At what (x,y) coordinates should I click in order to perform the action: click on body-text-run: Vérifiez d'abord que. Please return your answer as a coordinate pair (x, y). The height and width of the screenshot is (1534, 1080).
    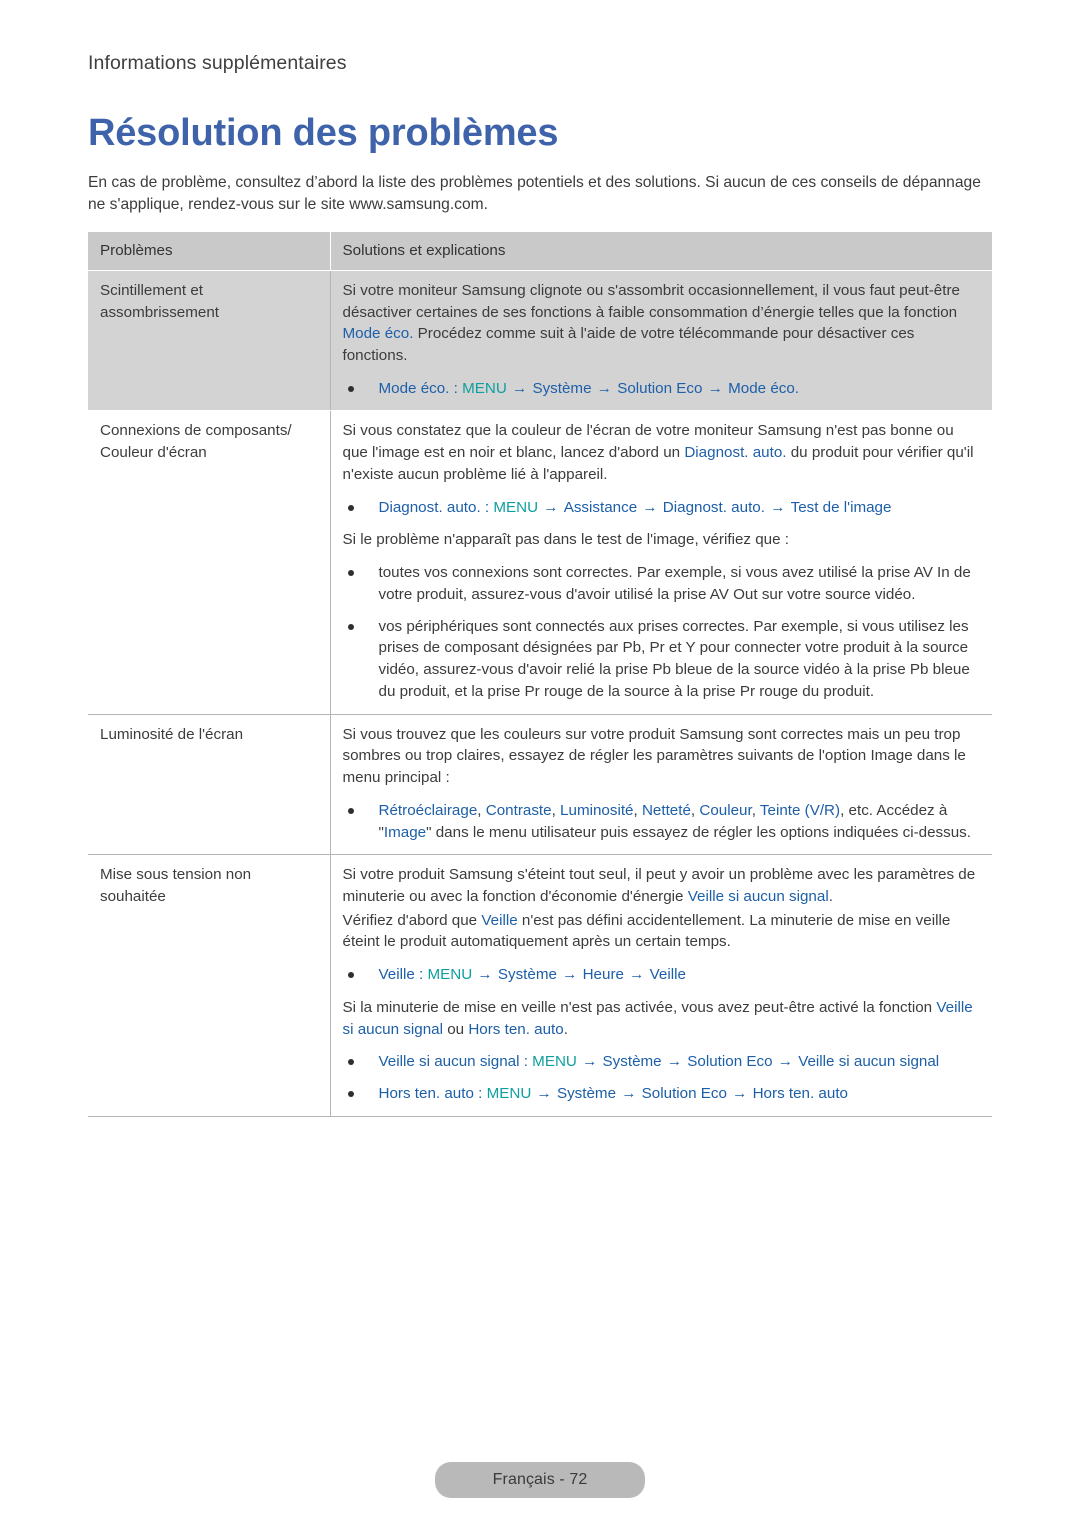
    Looking at the image, I should click on (412, 920).